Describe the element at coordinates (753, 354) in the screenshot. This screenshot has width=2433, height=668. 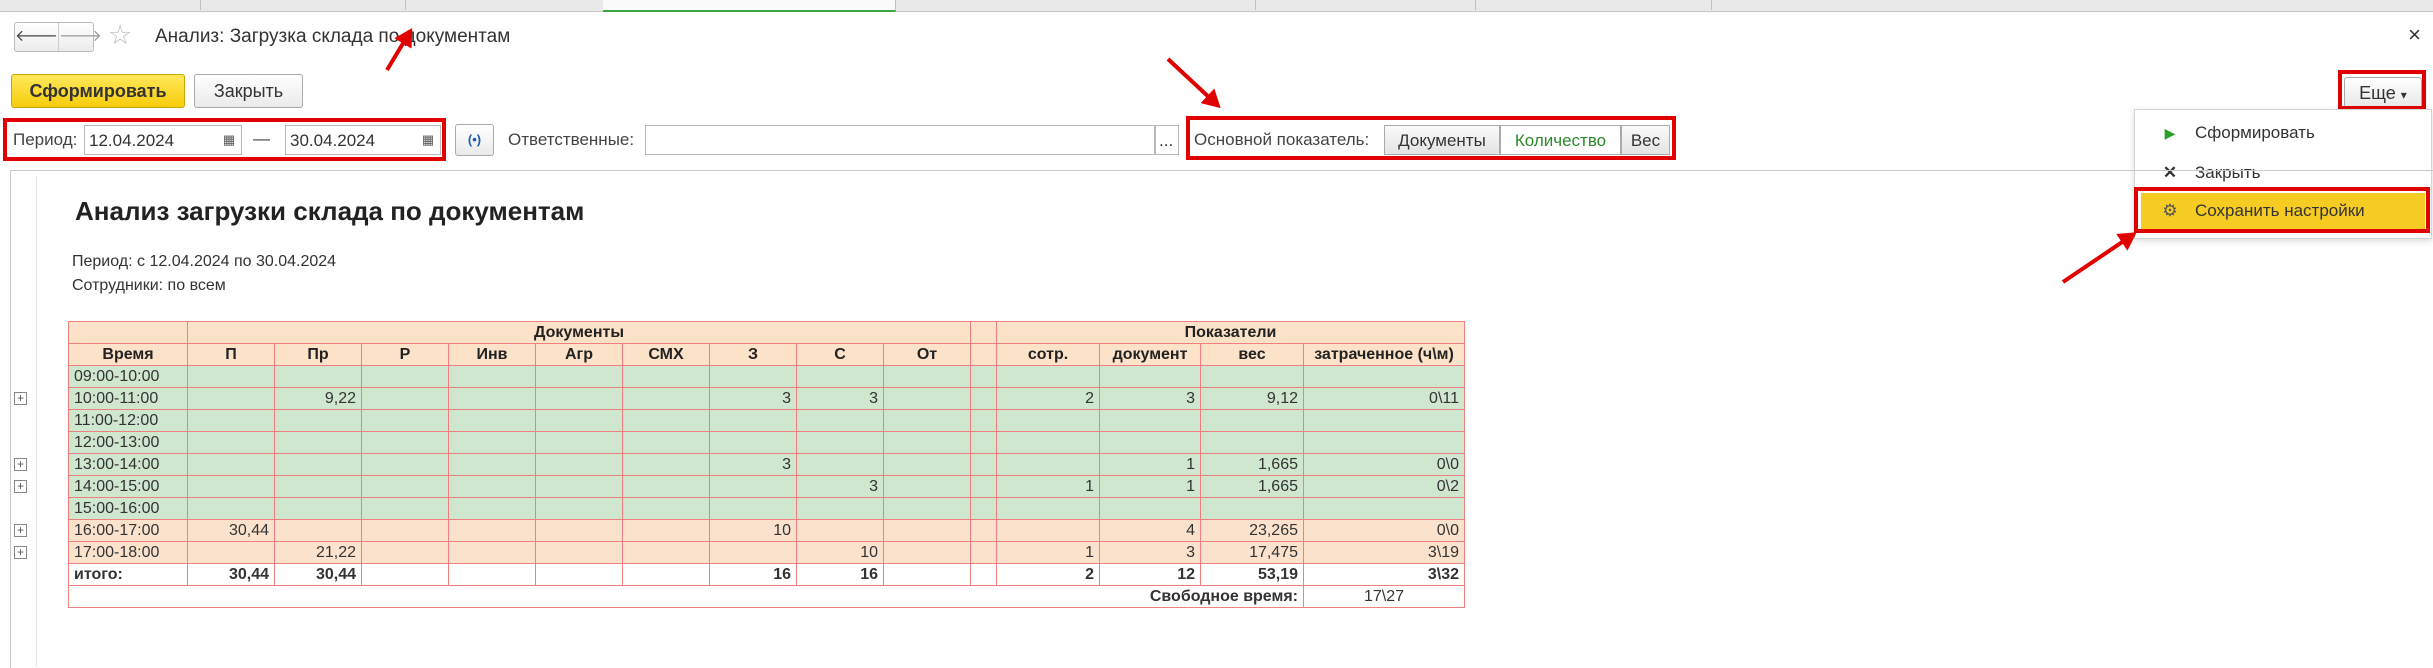
I see `column-header: З` at that location.